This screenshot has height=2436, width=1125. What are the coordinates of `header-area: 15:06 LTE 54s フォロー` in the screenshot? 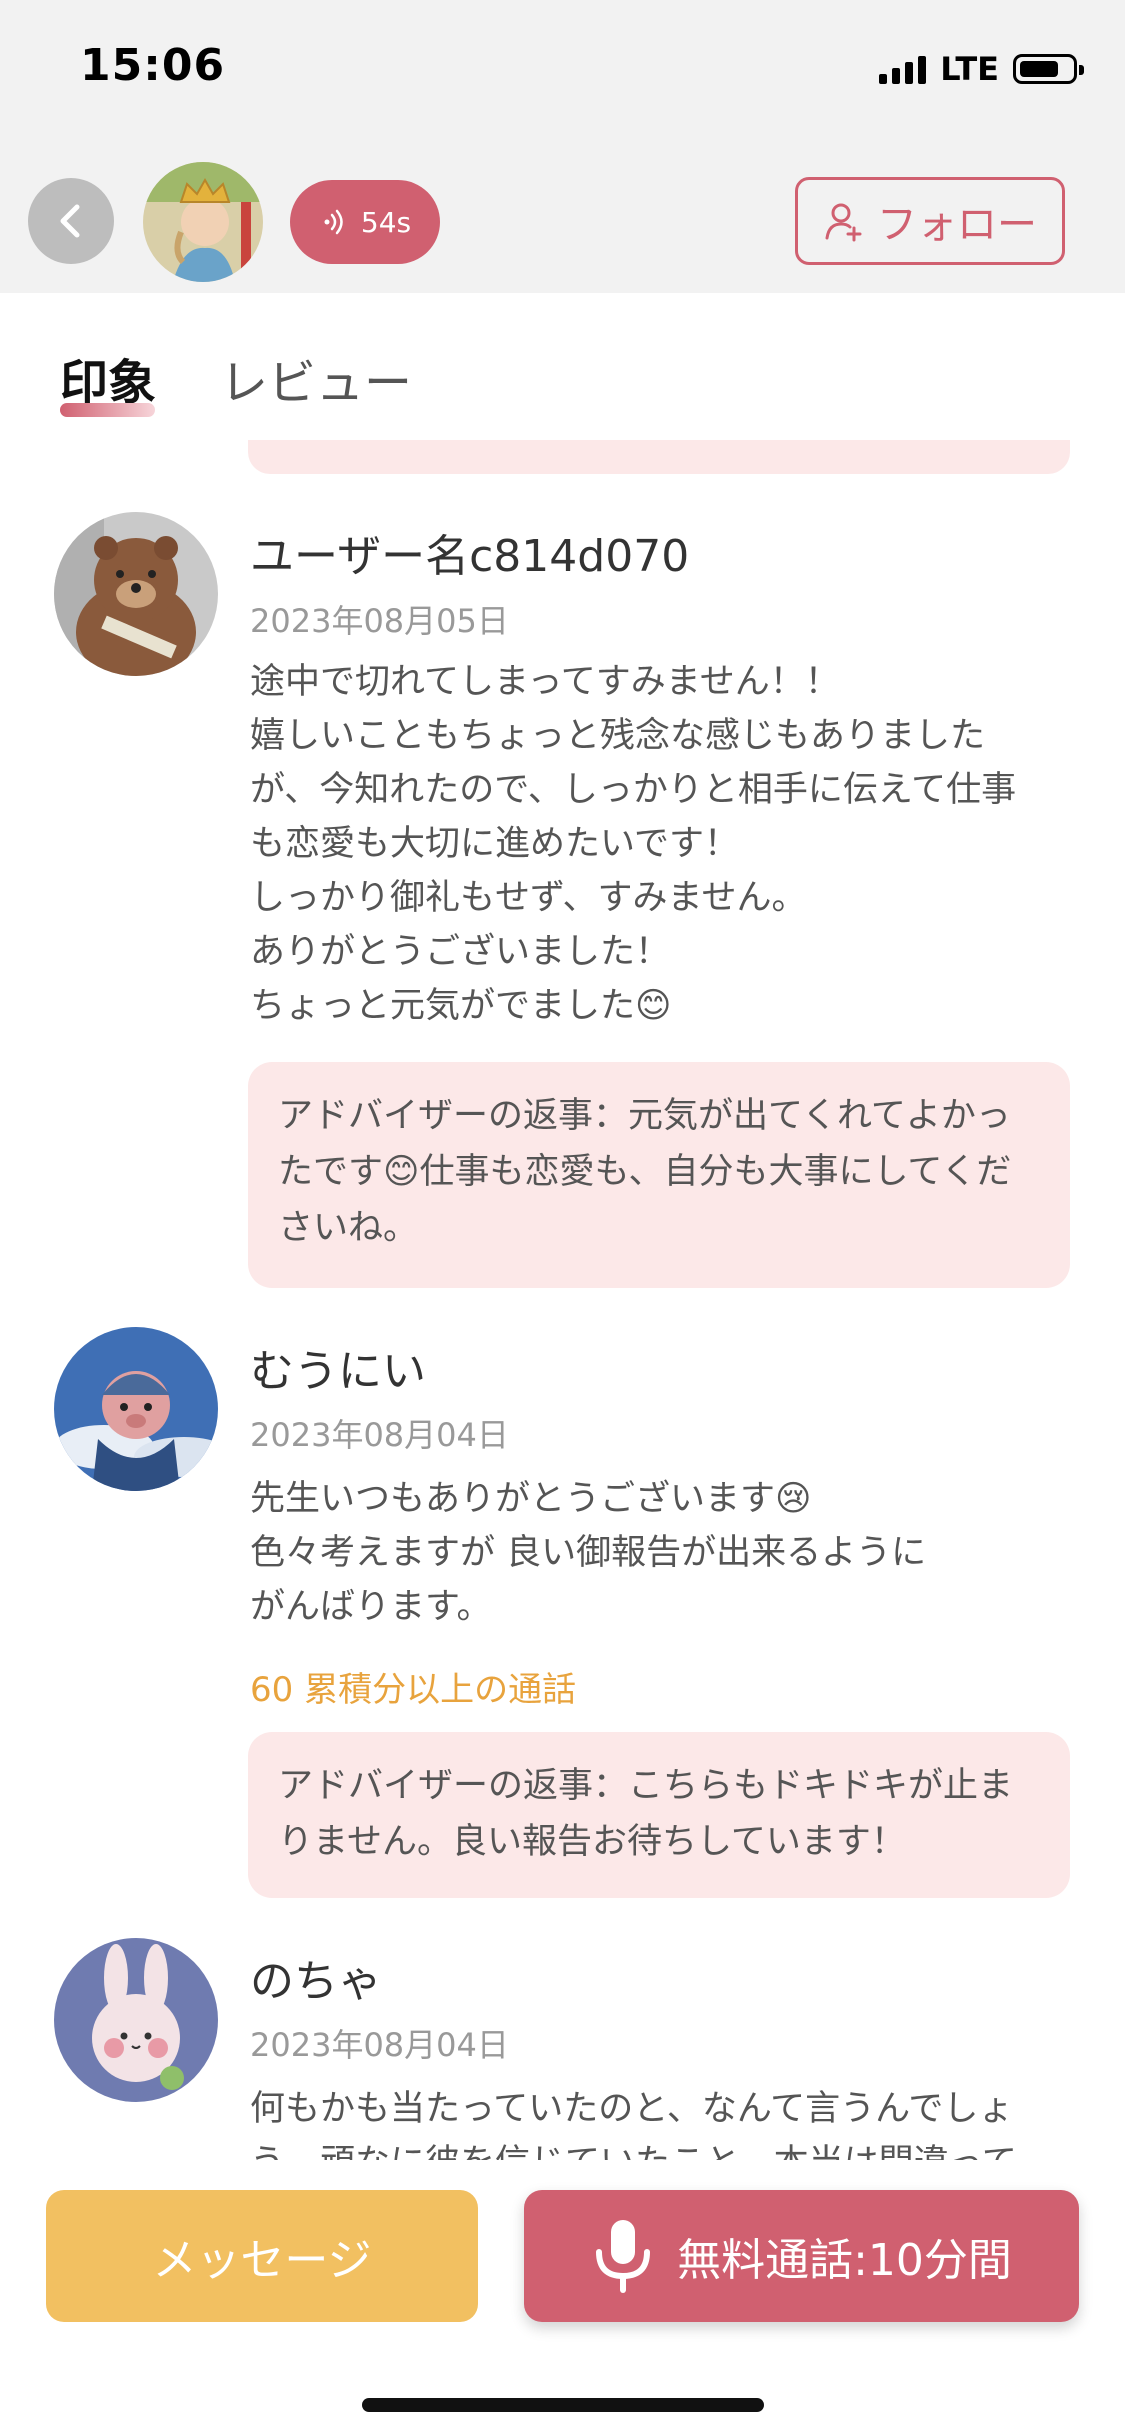 It's located at (562, 146).